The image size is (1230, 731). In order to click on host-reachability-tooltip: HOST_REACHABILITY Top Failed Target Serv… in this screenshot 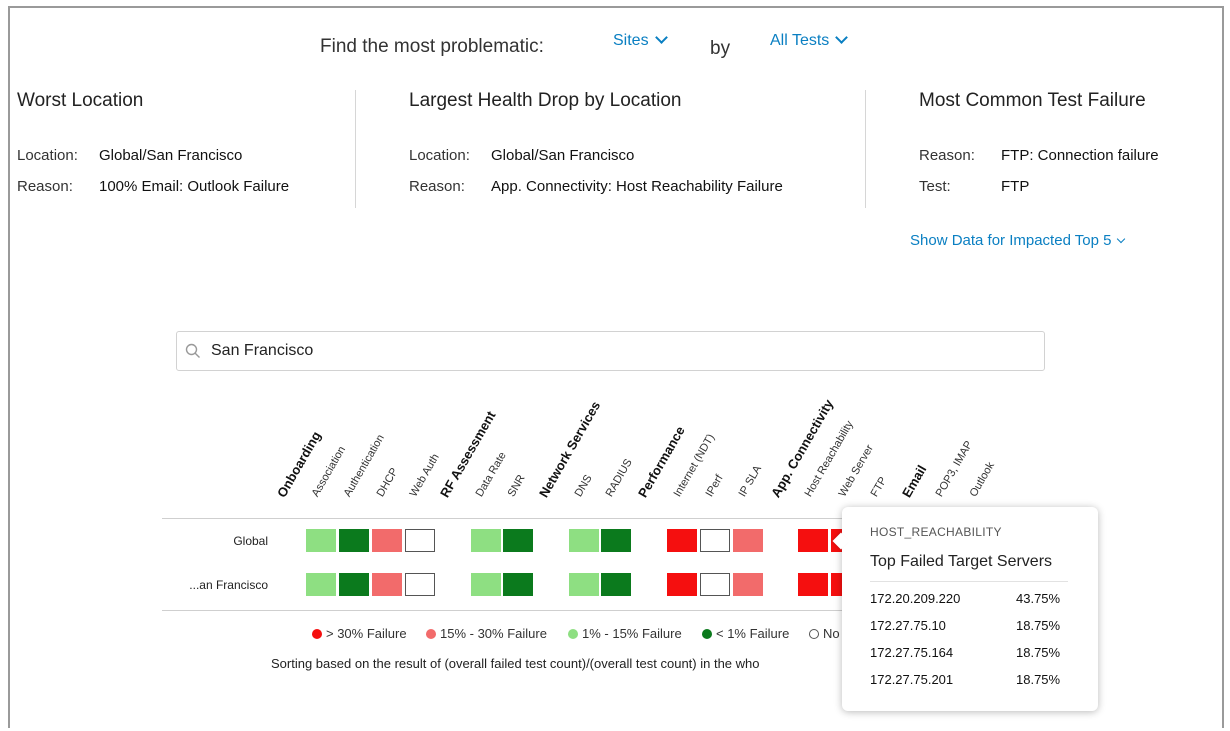, I will do `click(965, 609)`.